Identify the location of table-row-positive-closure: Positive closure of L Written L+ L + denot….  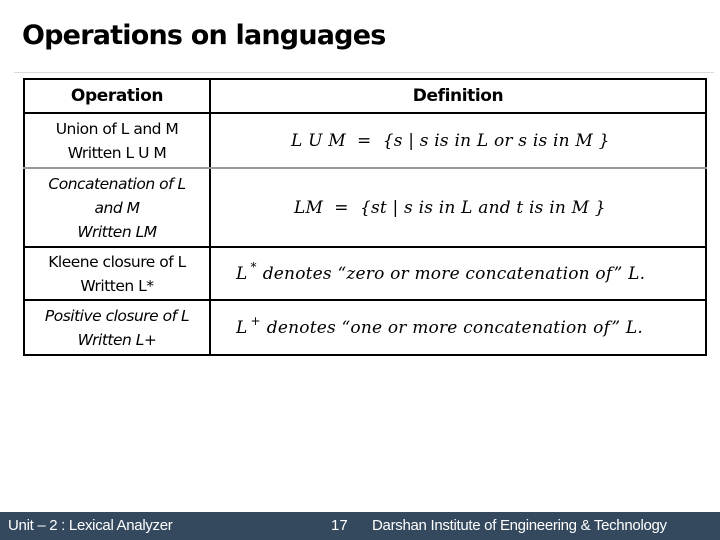
(364, 327).